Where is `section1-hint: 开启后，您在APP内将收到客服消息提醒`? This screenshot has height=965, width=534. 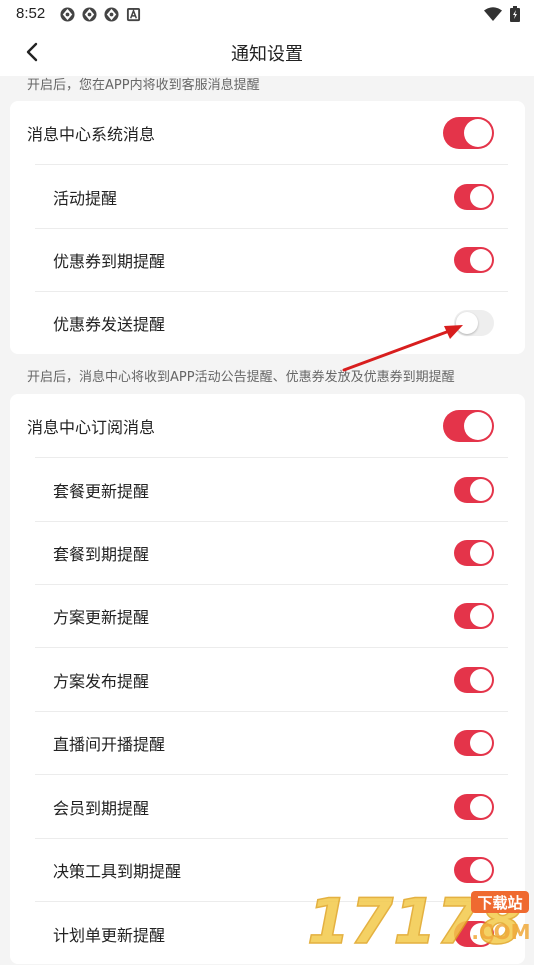
section1-hint: 开启后，您在APP内将收到客服消息提醒 is located at coordinates (143, 85).